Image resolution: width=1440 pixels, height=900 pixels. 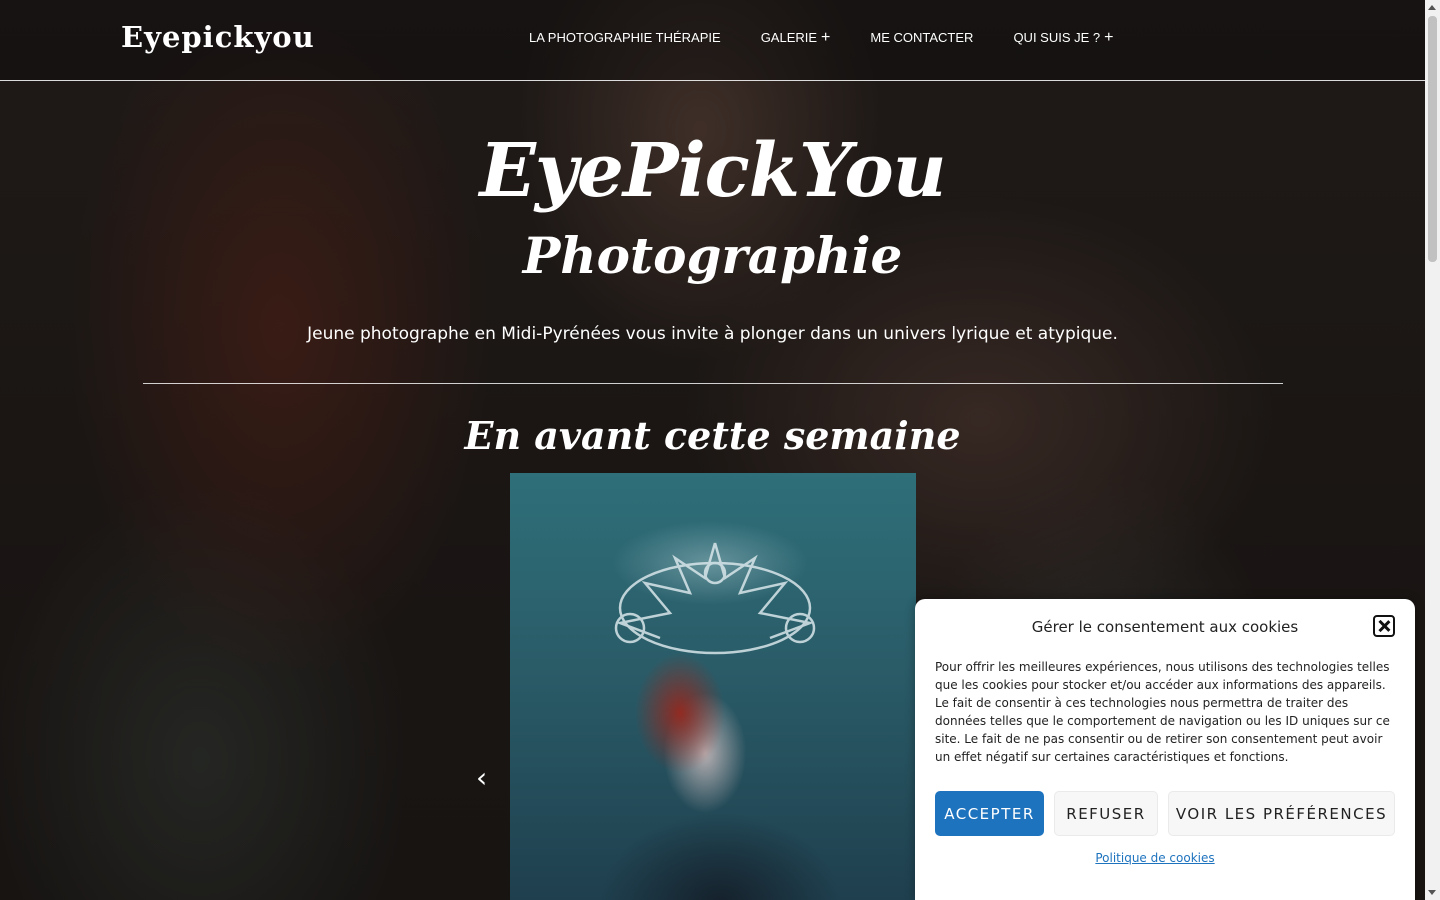 I want to click on scrollbar-thumb, so click(x=1432, y=139).